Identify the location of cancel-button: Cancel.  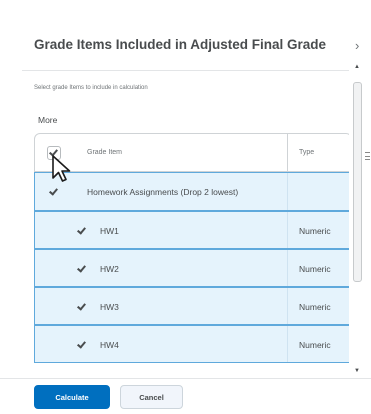
(151, 397).